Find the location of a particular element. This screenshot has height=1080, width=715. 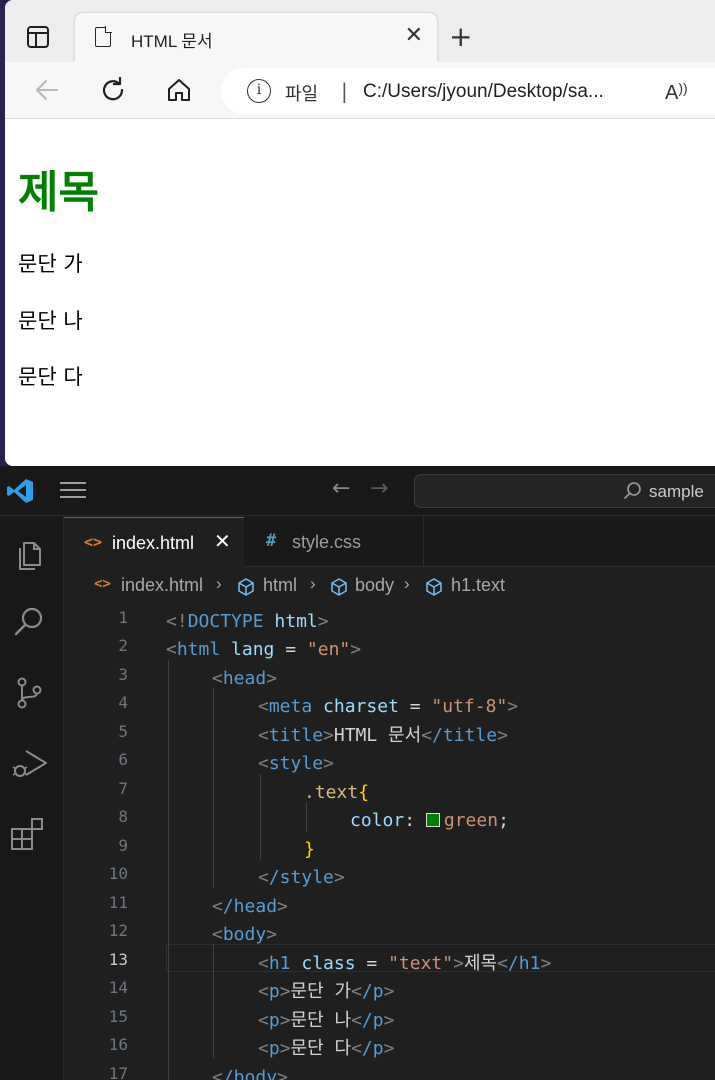

browser-tab: HTML 문서 ✕ is located at coordinates (256, 37).